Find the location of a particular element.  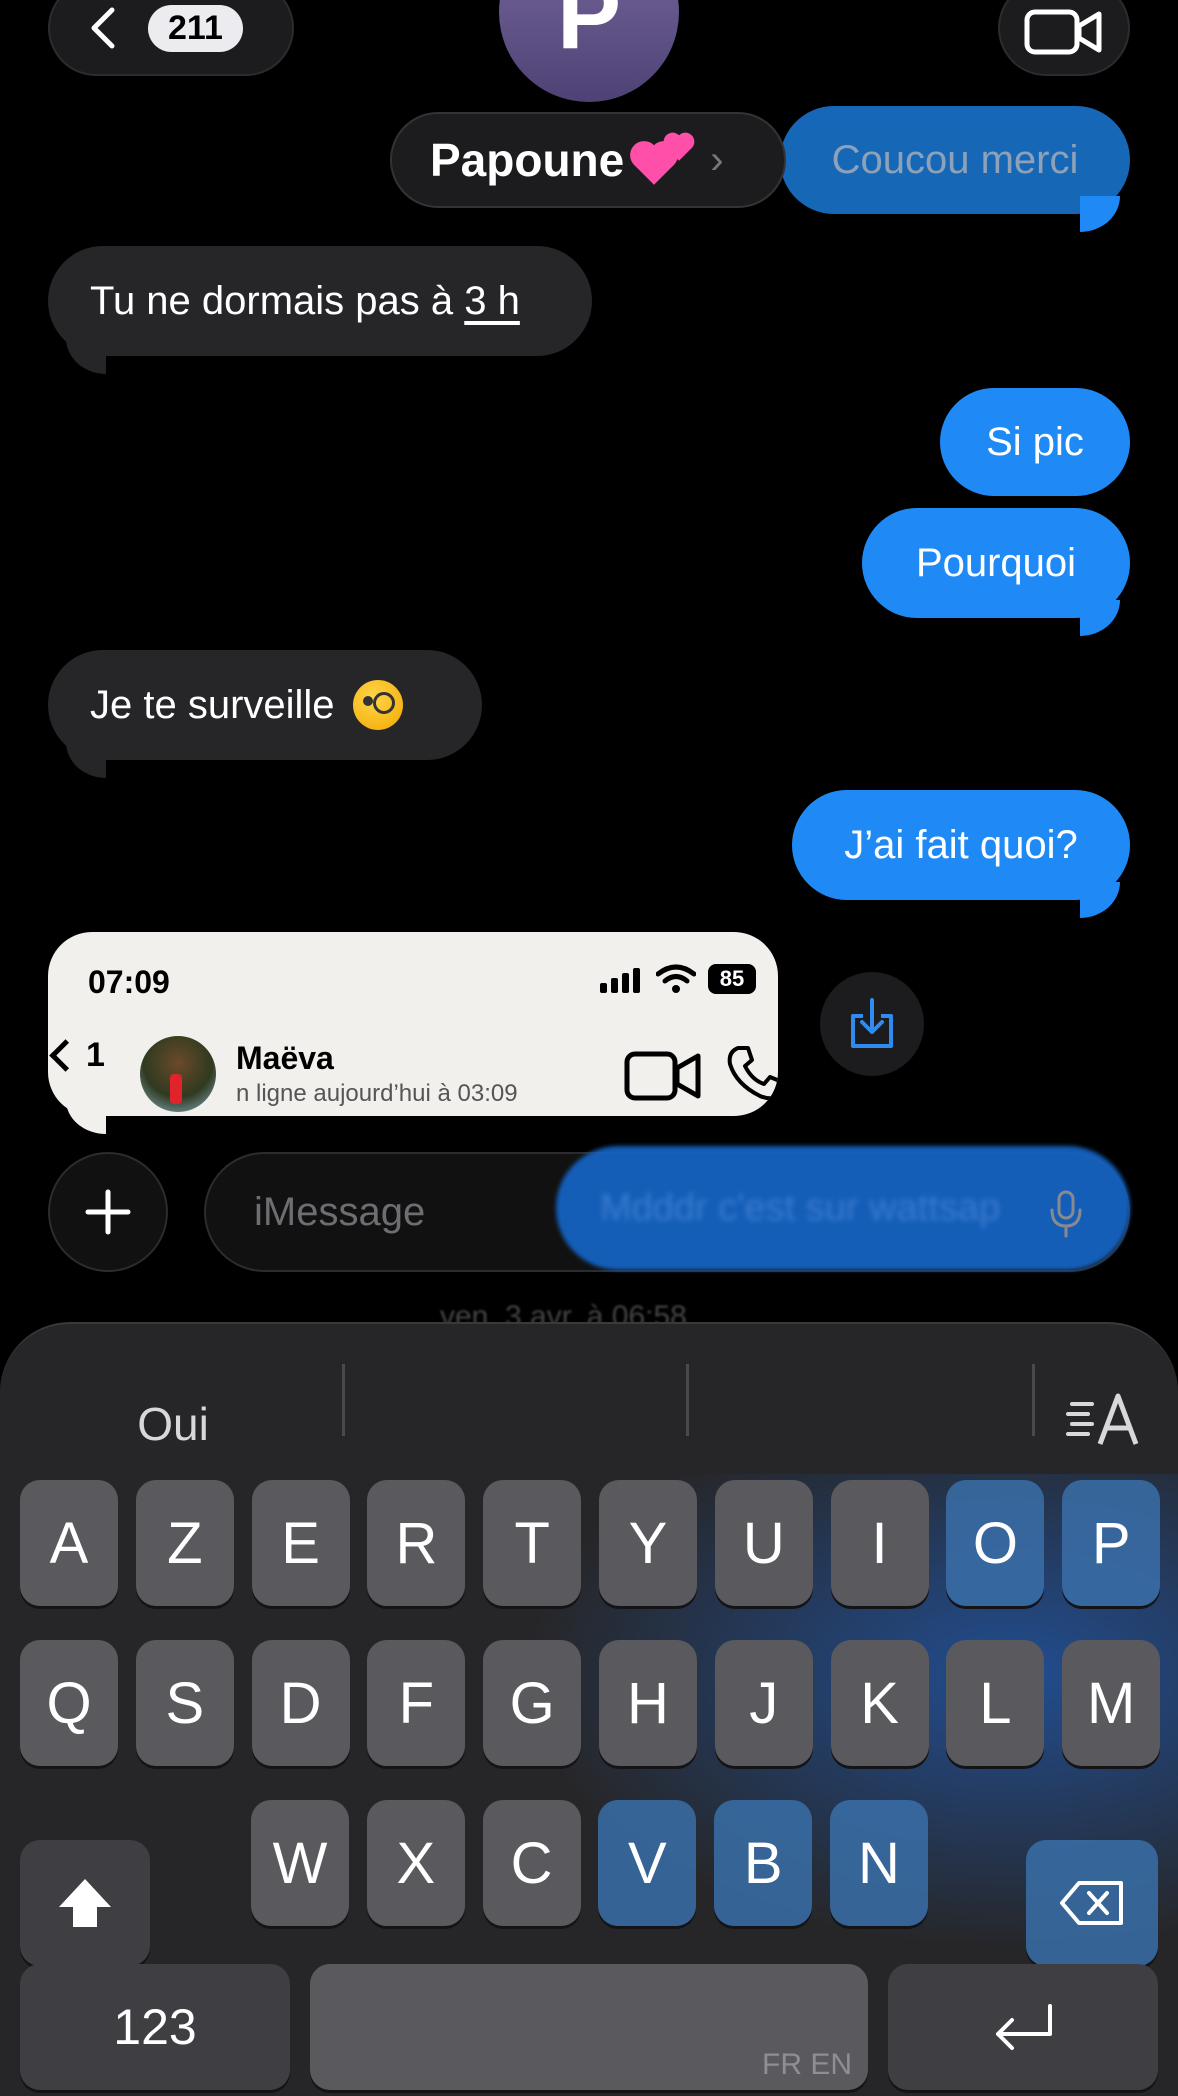

delete-key is located at coordinates (1092, 1903).